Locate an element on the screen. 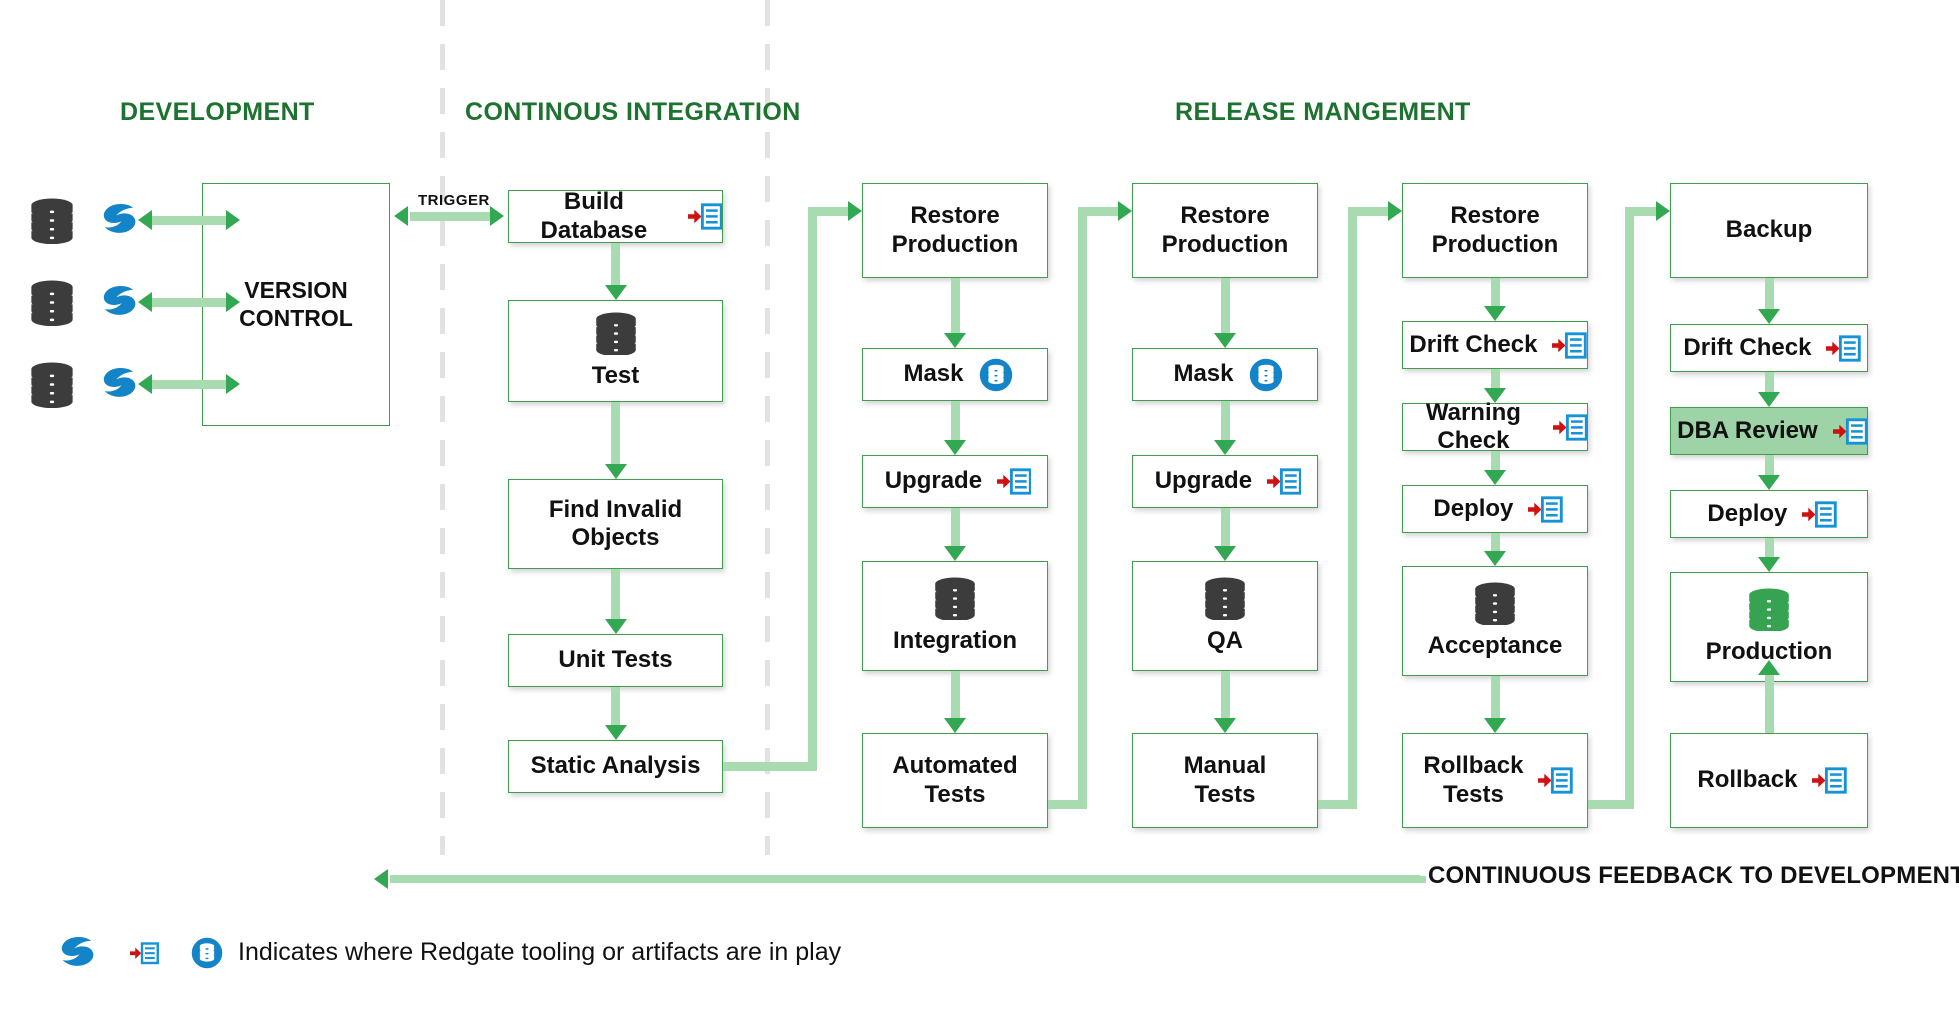  process-box-acceptance-db: Acceptance is located at coordinates (1495, 621).